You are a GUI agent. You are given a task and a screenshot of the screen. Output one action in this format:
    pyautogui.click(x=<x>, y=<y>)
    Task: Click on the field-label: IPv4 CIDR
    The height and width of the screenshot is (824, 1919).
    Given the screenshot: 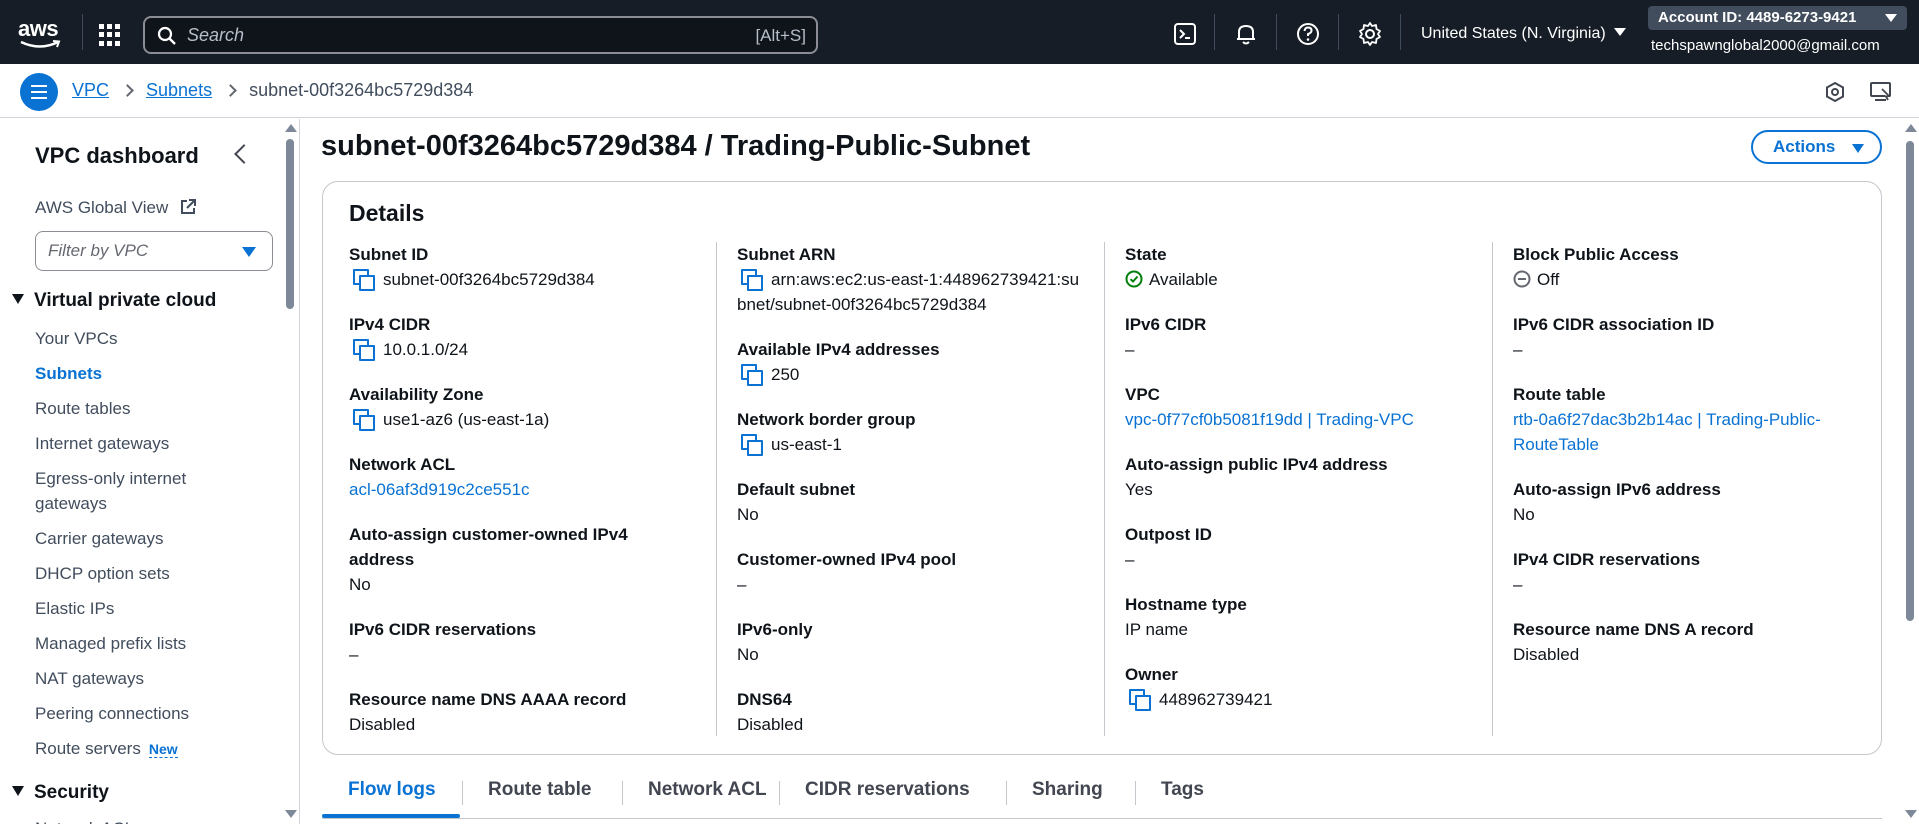 What is the action you would take?
    pyautogui.click(x=390, y=324)
    